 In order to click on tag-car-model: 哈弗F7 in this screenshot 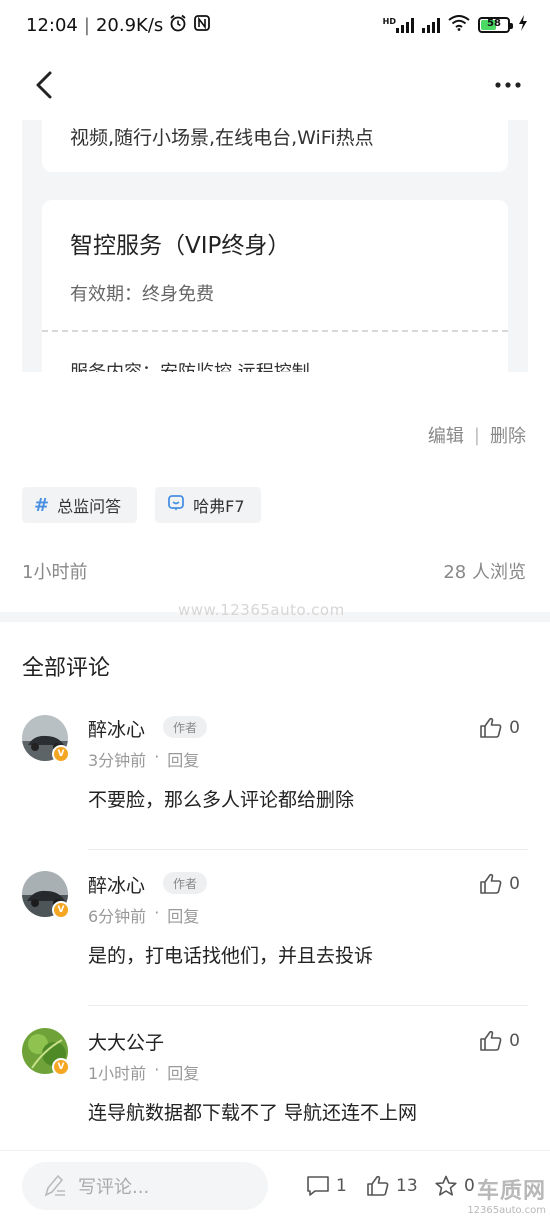, I will do `click(208, 505)`.